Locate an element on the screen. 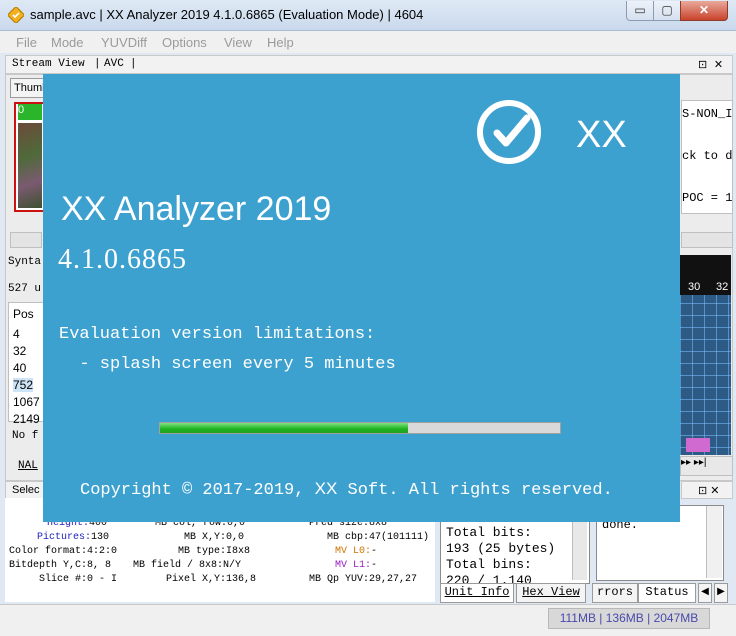 This screenshot has width=736, height=636. menu-view: View is located at coordinates (238, 42).